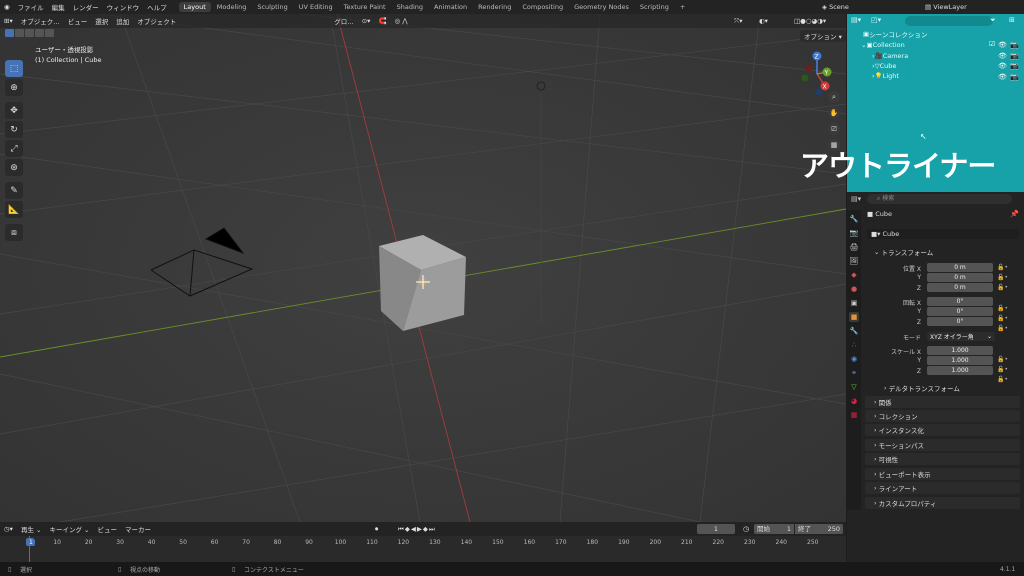  I want to click on playback-controls-icons: ⏮◆◀▶◆⏭, so click(417, 529).